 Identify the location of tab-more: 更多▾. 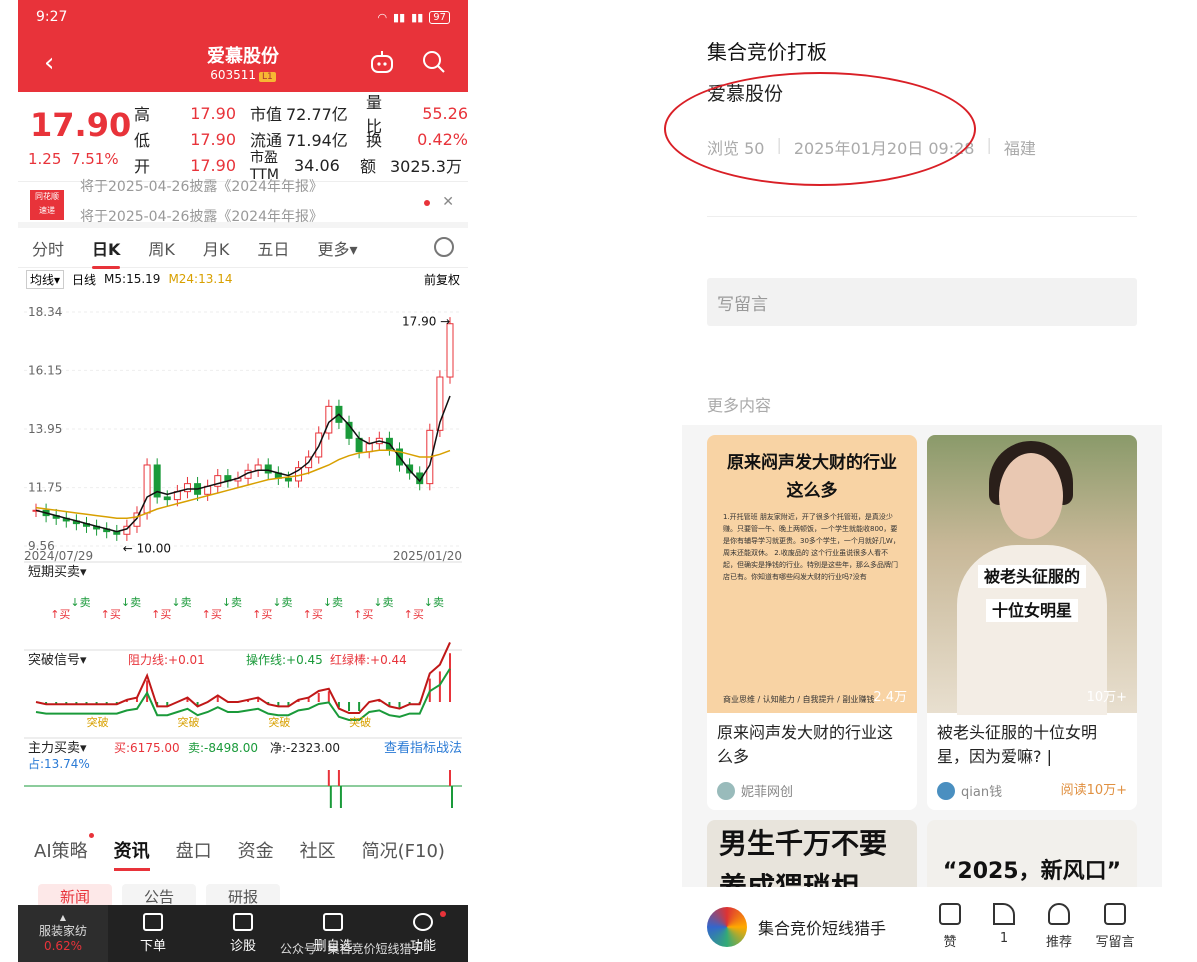
(337, 248).